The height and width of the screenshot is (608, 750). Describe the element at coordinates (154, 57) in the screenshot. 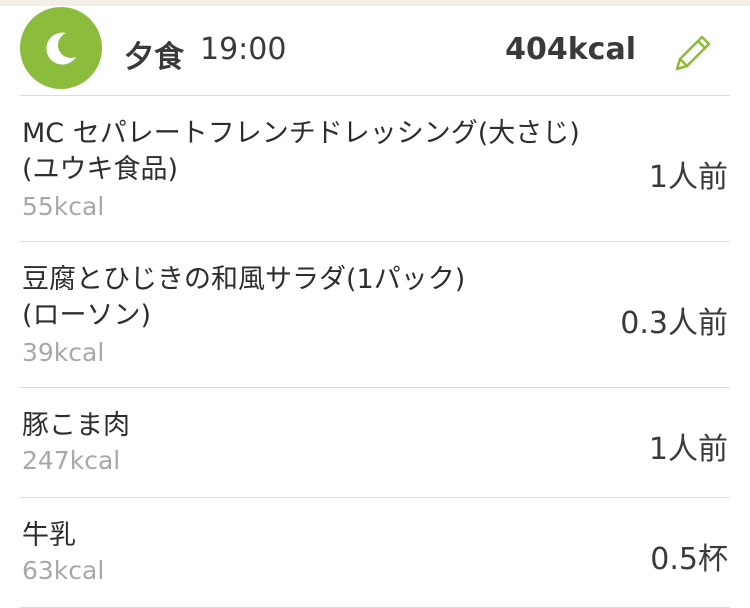

I see `meal-title: 夕食` at that location.